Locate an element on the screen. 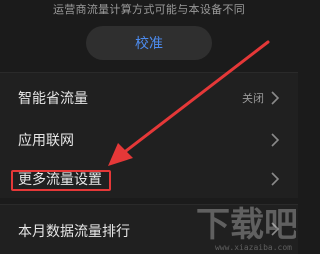  highlight-box is located at coordinates (61, 180).